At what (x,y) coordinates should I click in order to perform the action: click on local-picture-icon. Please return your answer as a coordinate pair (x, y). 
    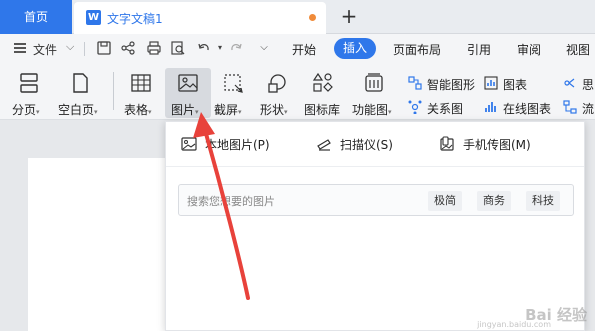
    Looking at the image, I should click on (189, 144).